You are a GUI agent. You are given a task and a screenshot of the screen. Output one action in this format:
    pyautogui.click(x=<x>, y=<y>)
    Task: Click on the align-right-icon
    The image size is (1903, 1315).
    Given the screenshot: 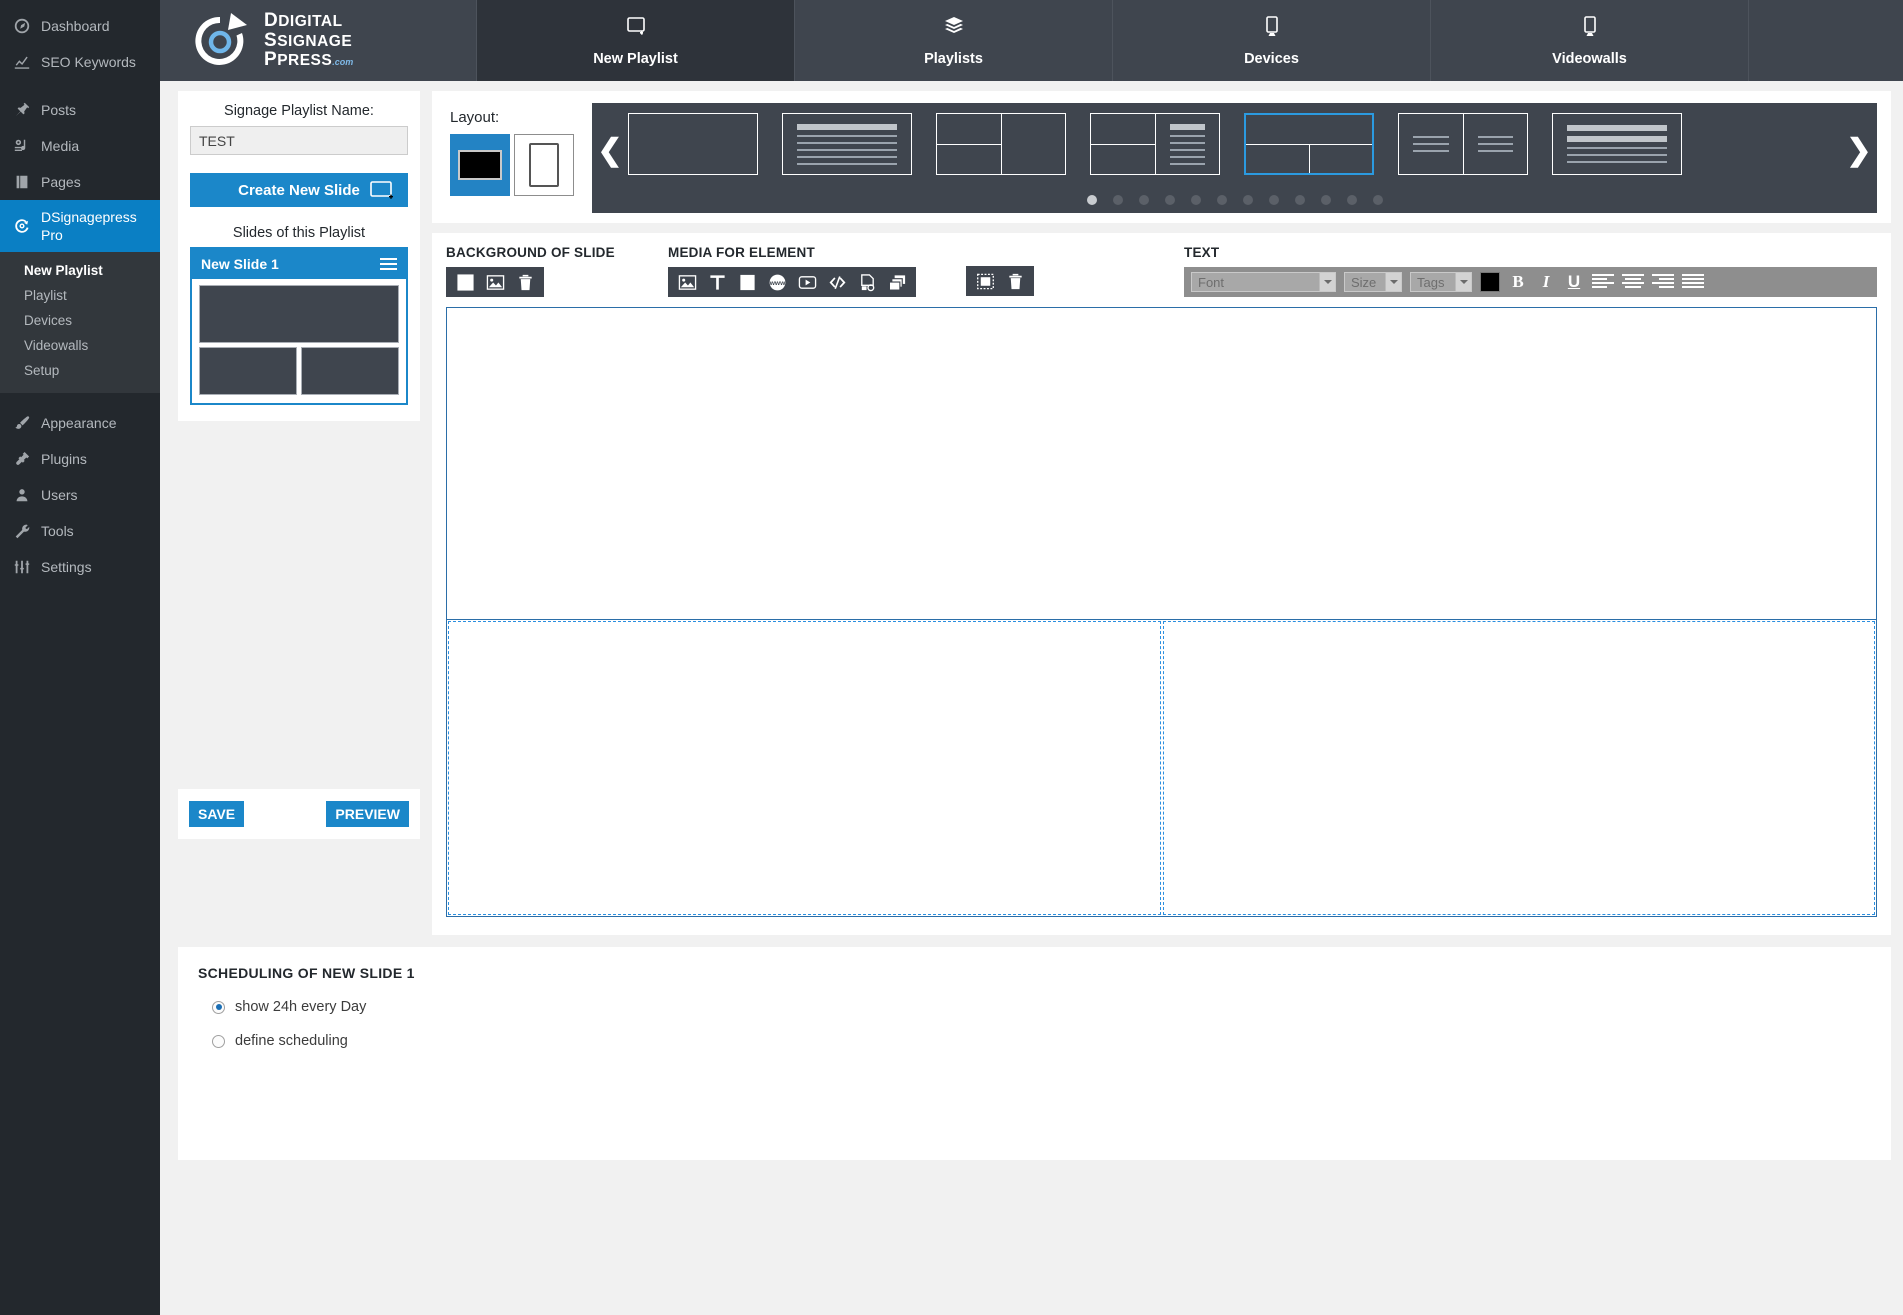 What is the action you would take?
    pyautogui.click(x=1663, y=282)
    